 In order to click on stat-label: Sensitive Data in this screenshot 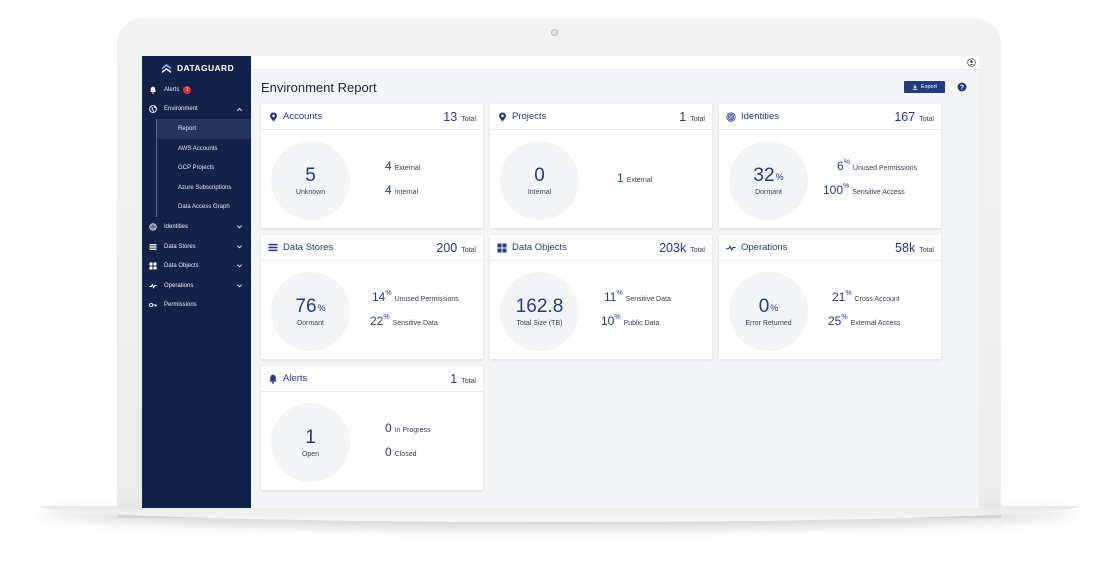, I will do `click(648, 299)`.